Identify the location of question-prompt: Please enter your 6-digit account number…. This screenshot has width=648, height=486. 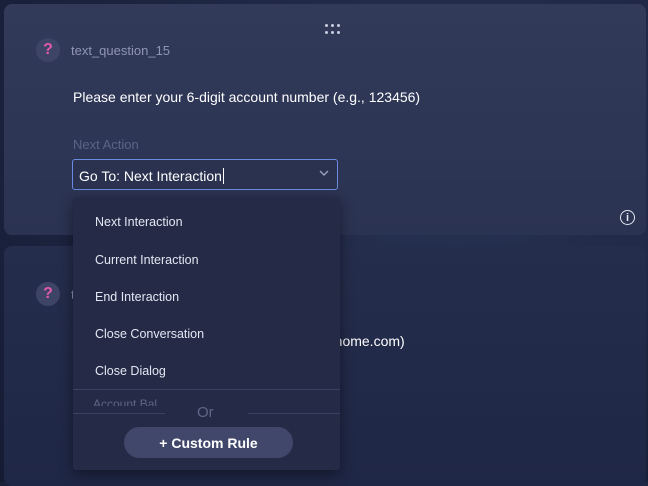
(247, 97).